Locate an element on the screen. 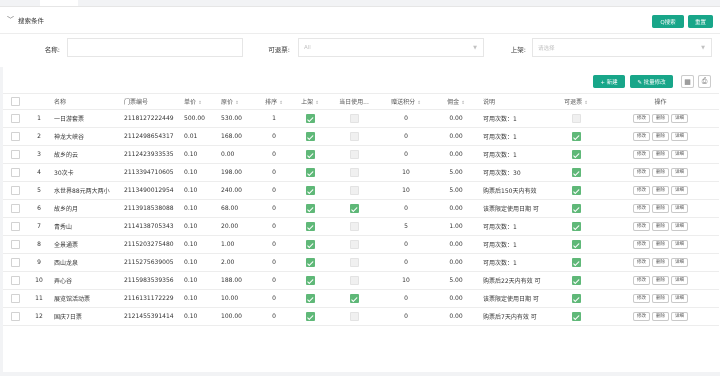 This screenshot has height=376, width=720. col-commission: 佣金 ⇕ is located at coordinates (456, 101).